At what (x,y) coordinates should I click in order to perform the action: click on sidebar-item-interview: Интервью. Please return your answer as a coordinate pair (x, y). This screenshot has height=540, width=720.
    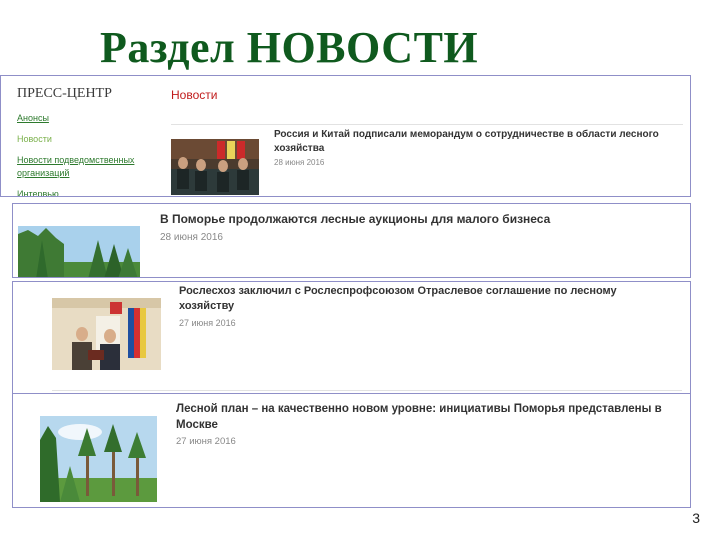
    Looking at the image, I should click on (92, 192).